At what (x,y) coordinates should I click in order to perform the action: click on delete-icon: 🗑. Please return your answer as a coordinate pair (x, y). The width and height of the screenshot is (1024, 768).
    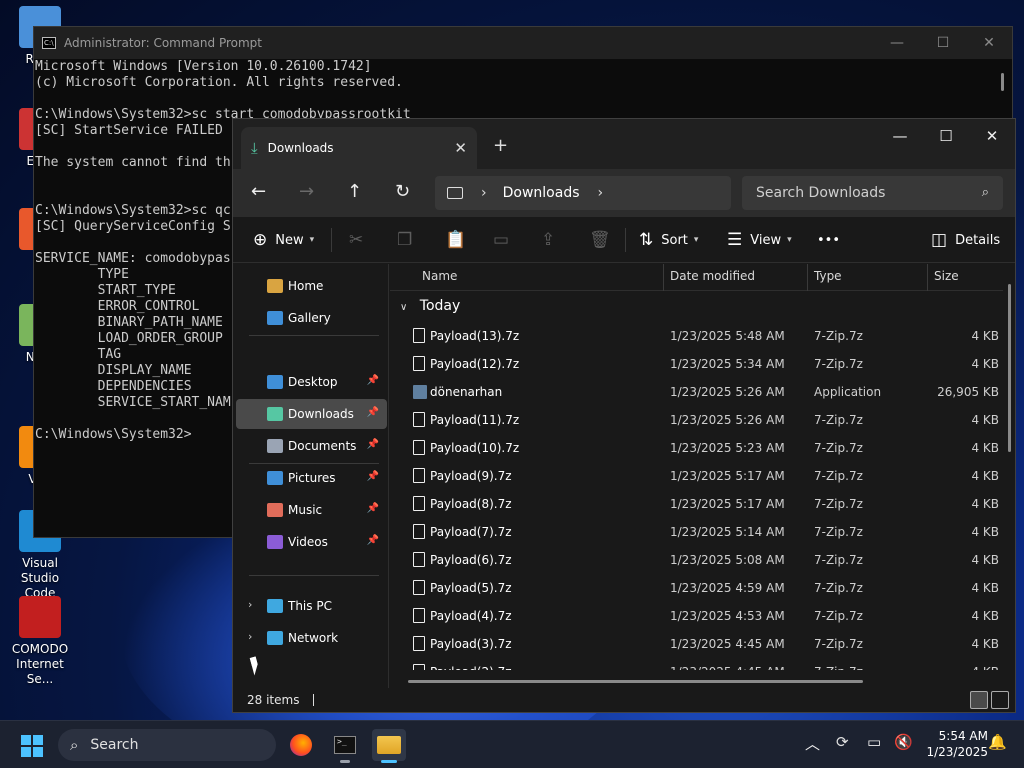
    Looking at the image, I should click on (600, 240).